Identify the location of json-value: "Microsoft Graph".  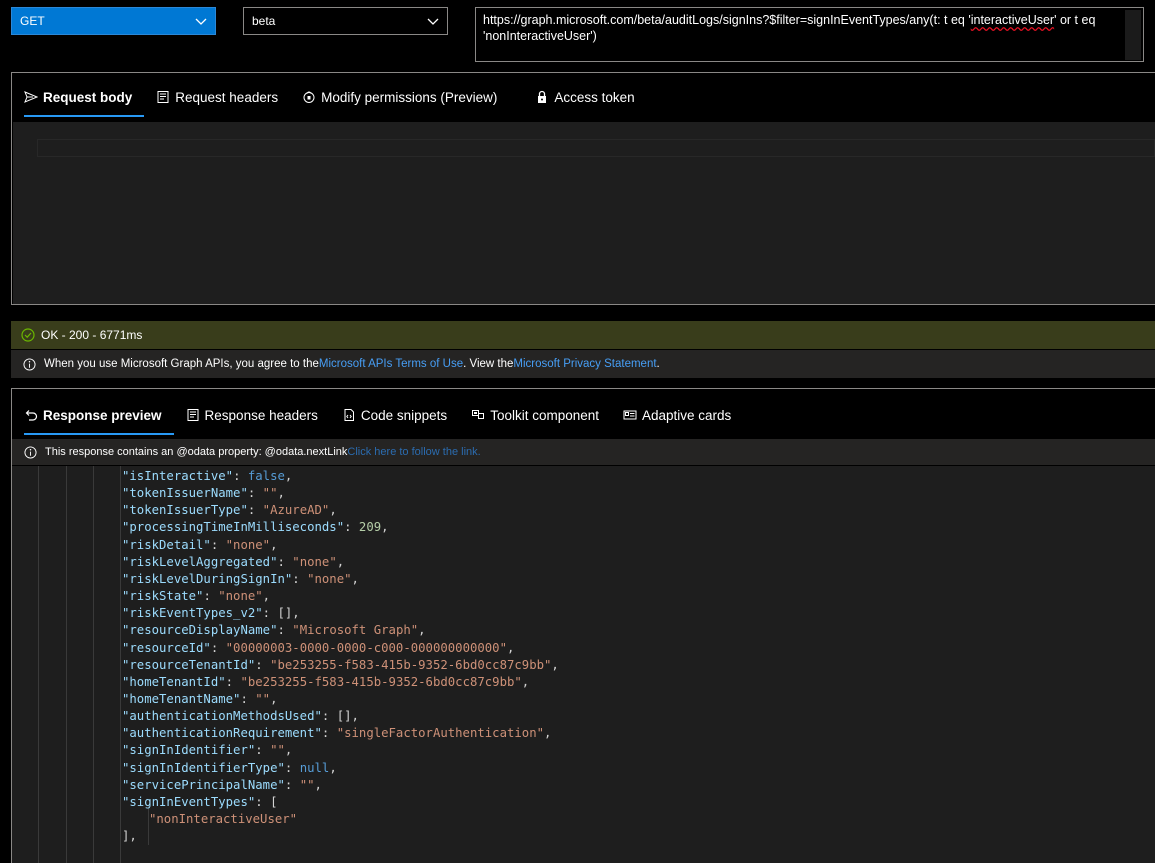
(355, 630).